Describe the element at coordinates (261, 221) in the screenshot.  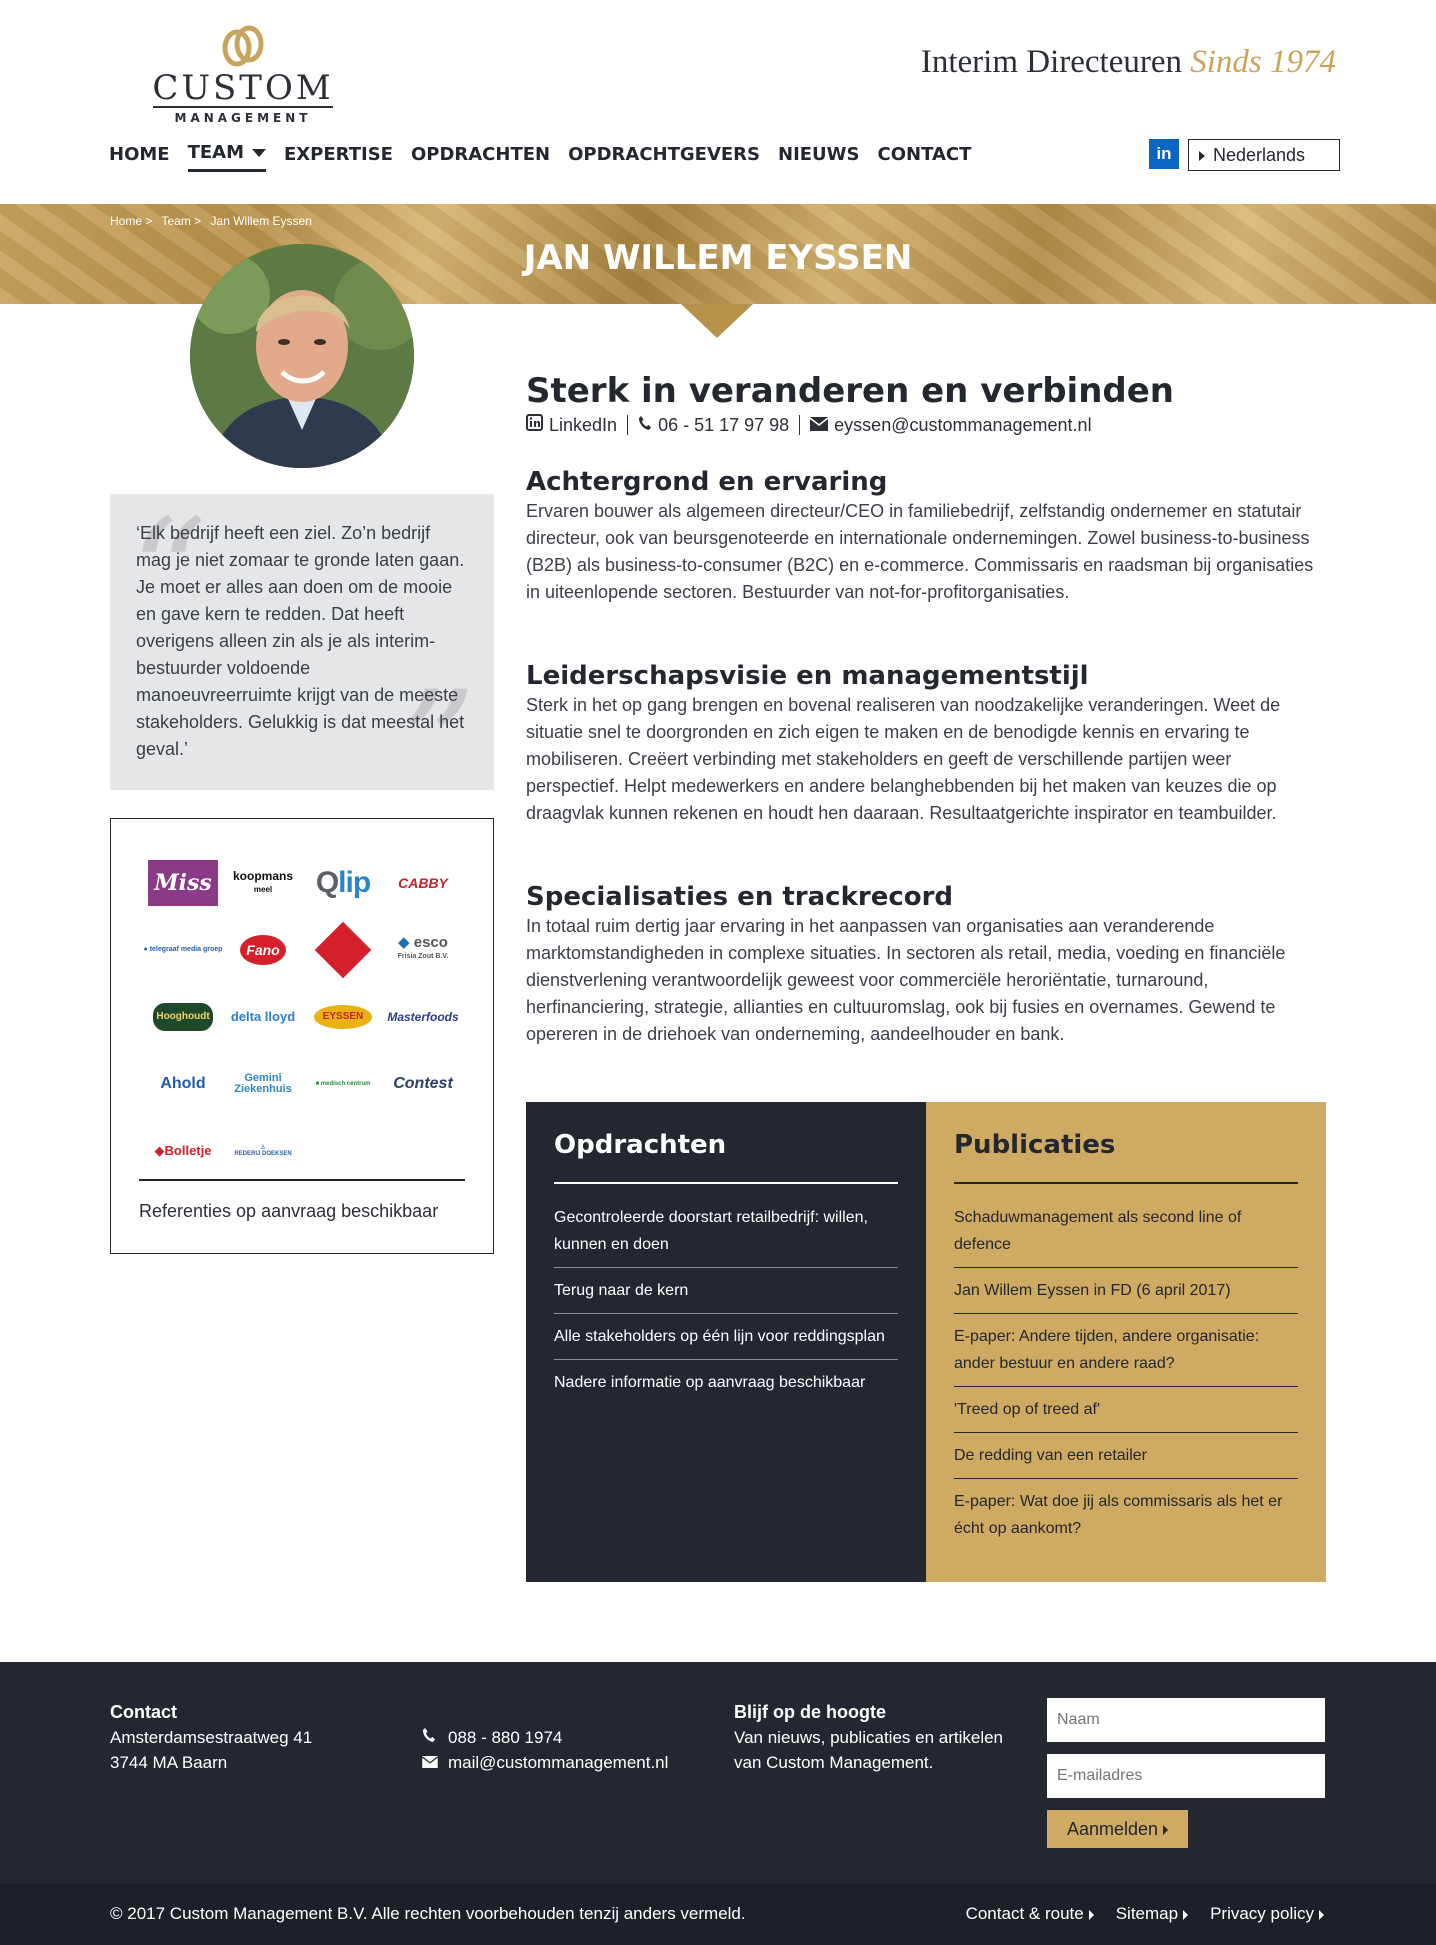
I see `breadcrumb-current: Jan Willem Eyssen` at that location.